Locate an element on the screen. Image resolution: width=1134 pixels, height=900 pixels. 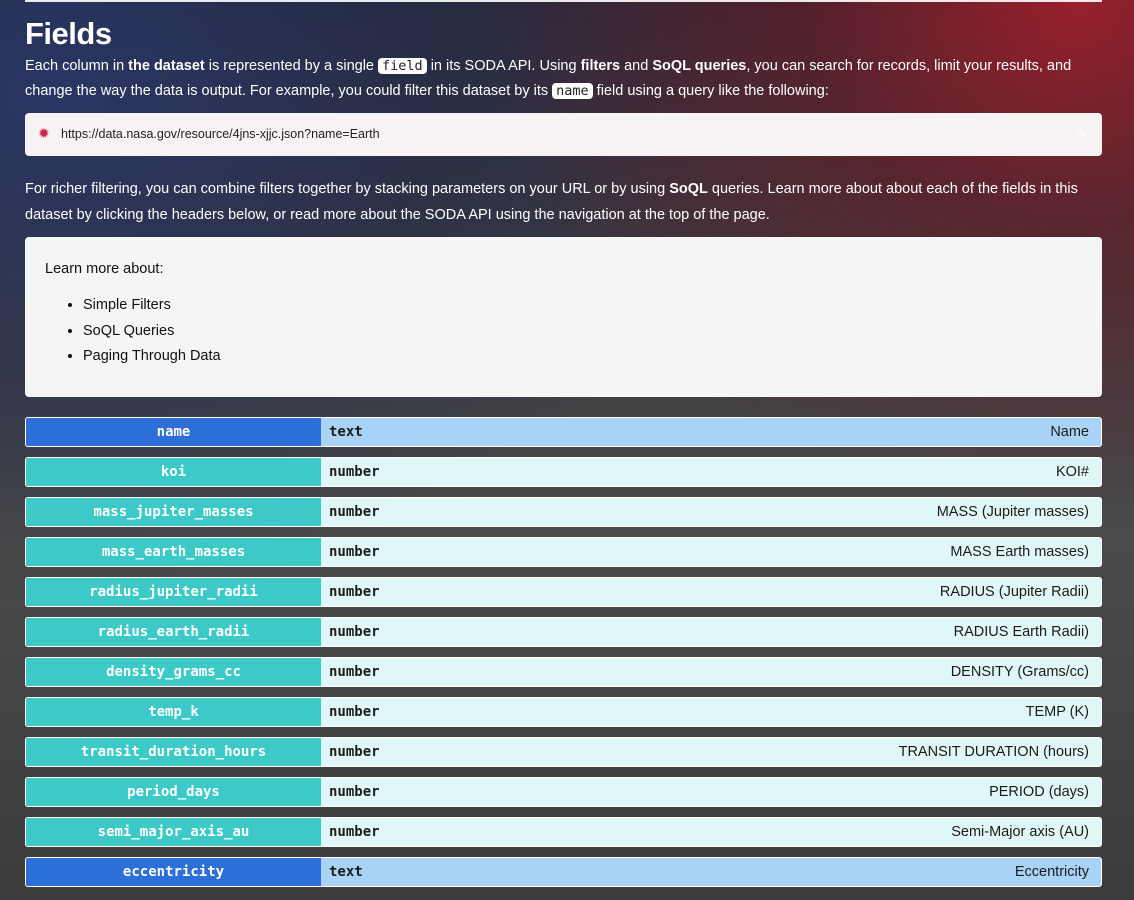
field-row-koi: koi number KOI# is located at coordinates (563, 472).